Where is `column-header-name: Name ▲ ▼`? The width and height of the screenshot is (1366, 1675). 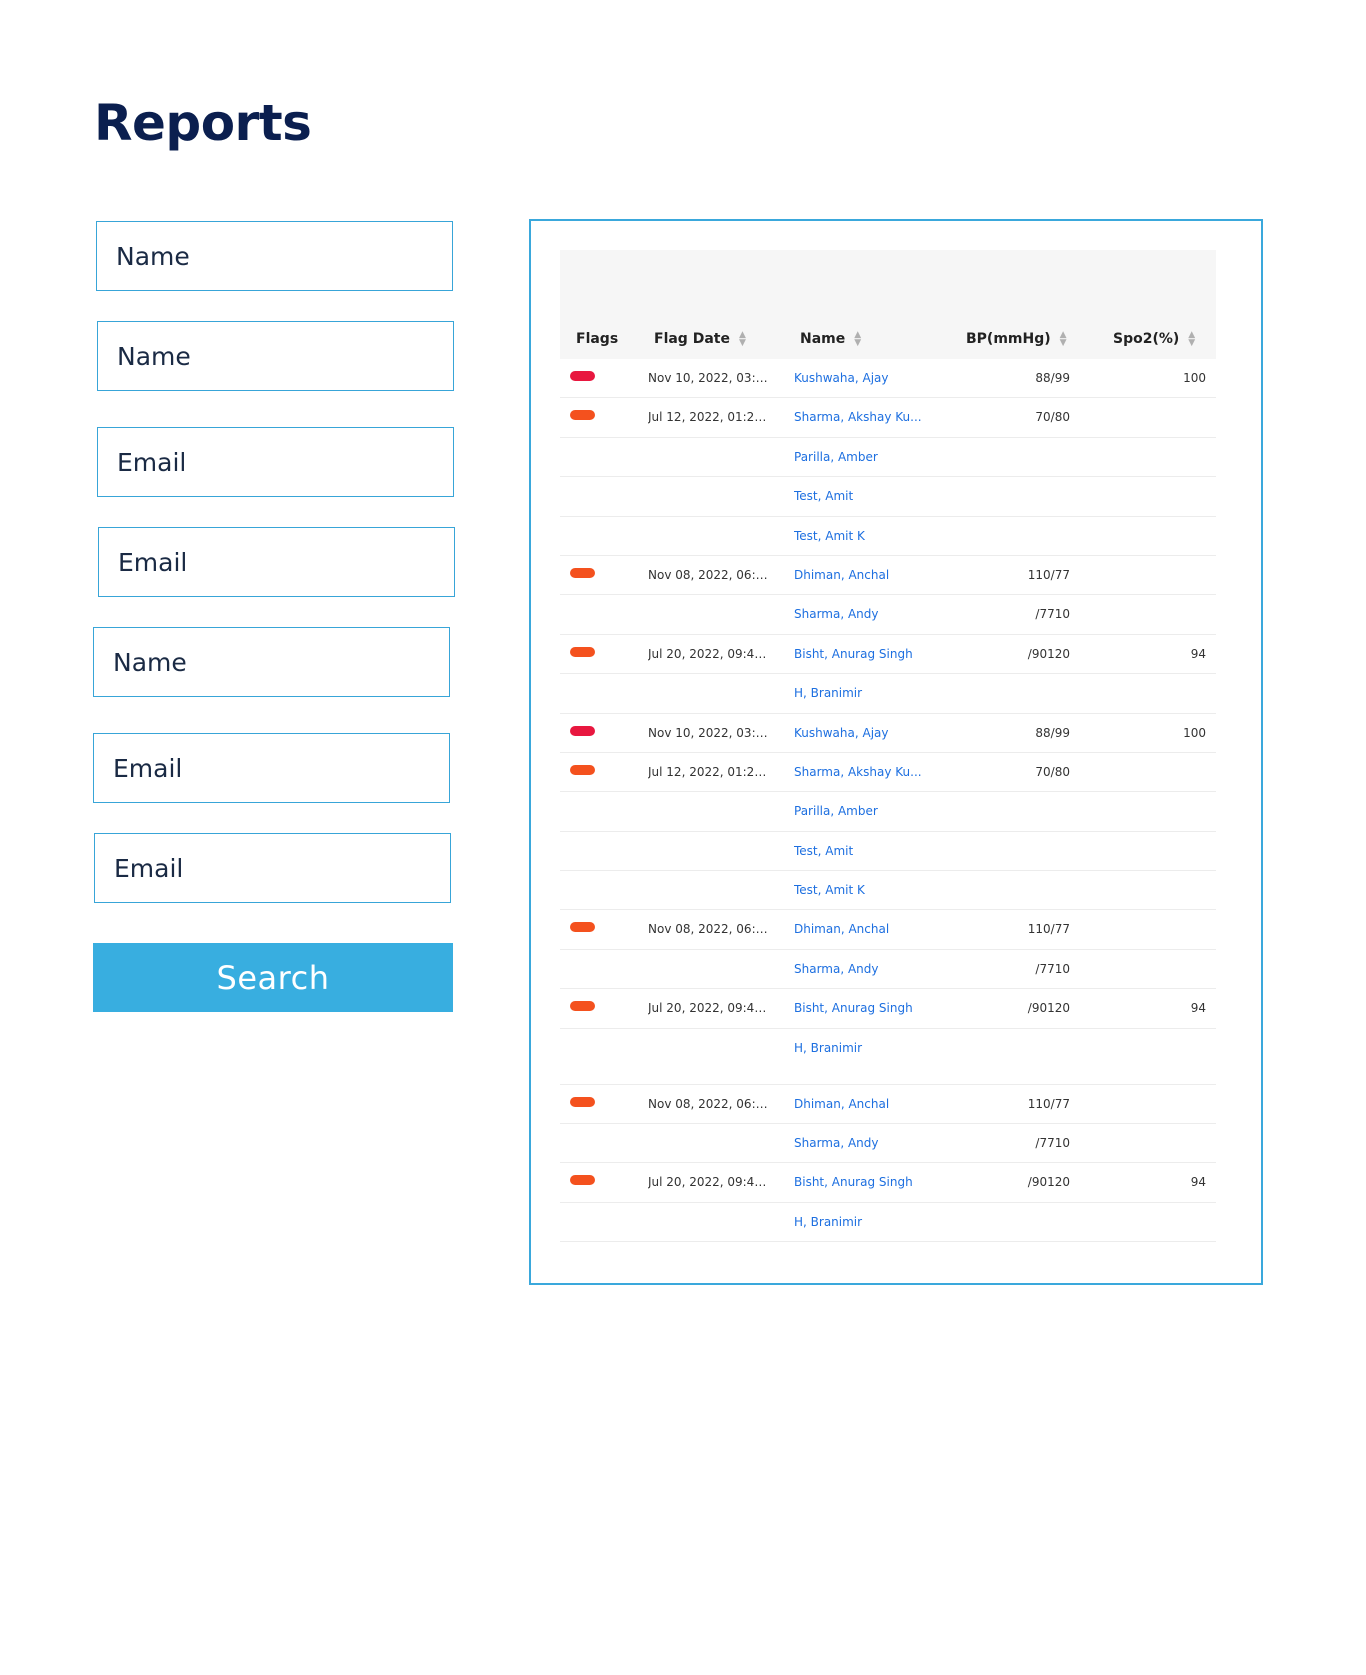
column-header-name: Name ▲ ▼ is located at coordinates (830, 339).